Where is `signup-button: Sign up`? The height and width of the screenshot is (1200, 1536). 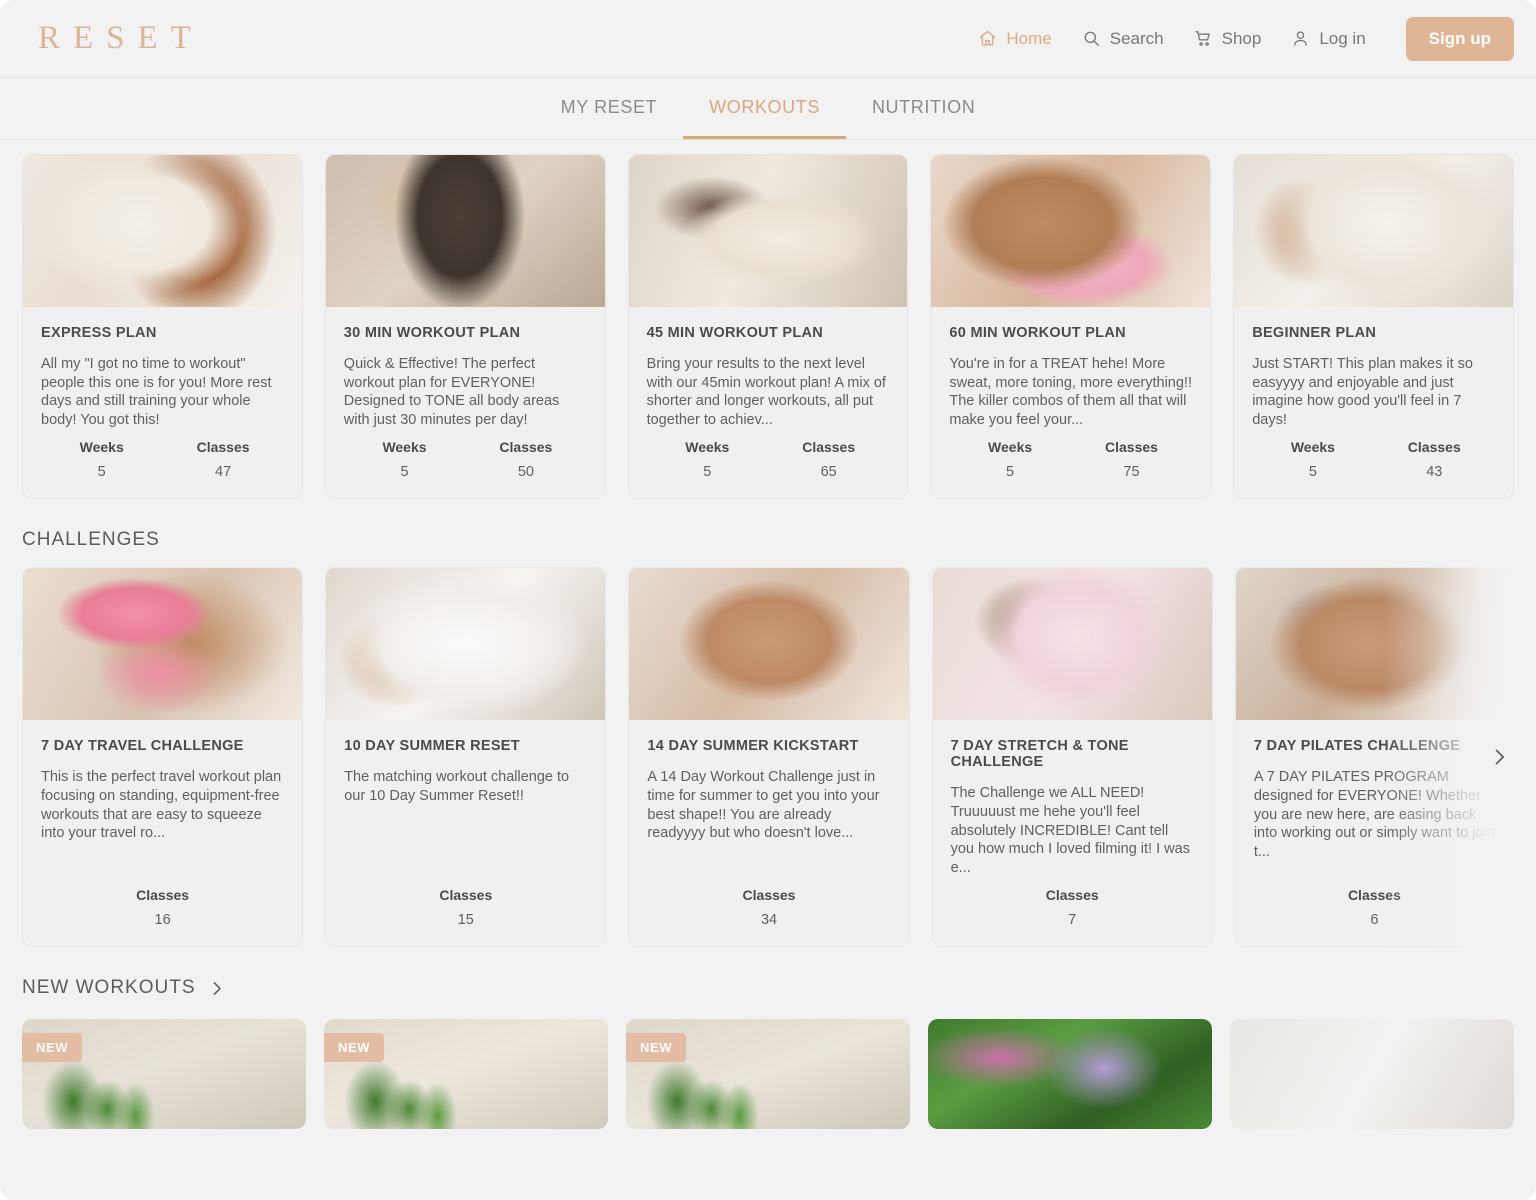
signup-button: Sign up is located at coordinates (1459, 38).